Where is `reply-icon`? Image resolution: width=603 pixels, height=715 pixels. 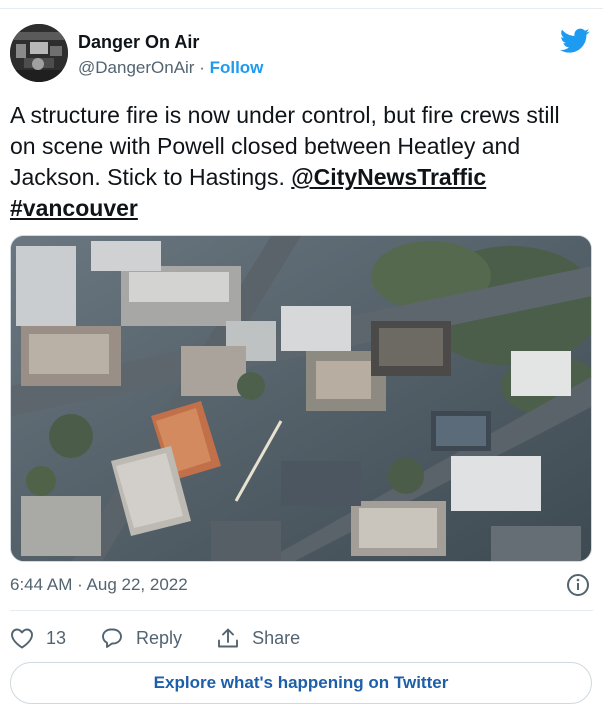 reply-icon is located at coordinates (112, 638).